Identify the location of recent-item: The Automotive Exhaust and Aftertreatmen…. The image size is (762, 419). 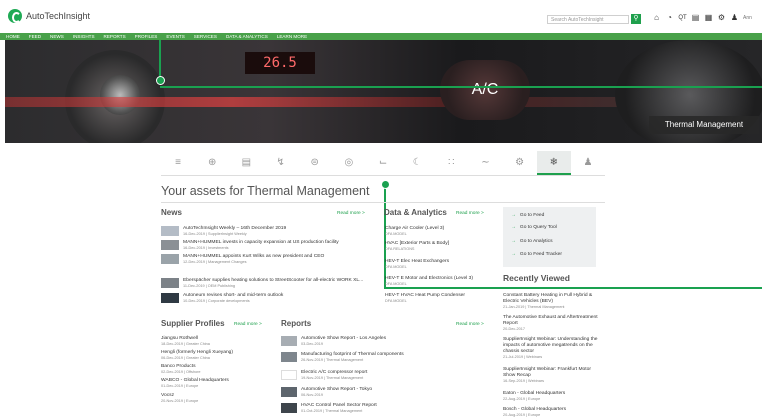
(553, 323).